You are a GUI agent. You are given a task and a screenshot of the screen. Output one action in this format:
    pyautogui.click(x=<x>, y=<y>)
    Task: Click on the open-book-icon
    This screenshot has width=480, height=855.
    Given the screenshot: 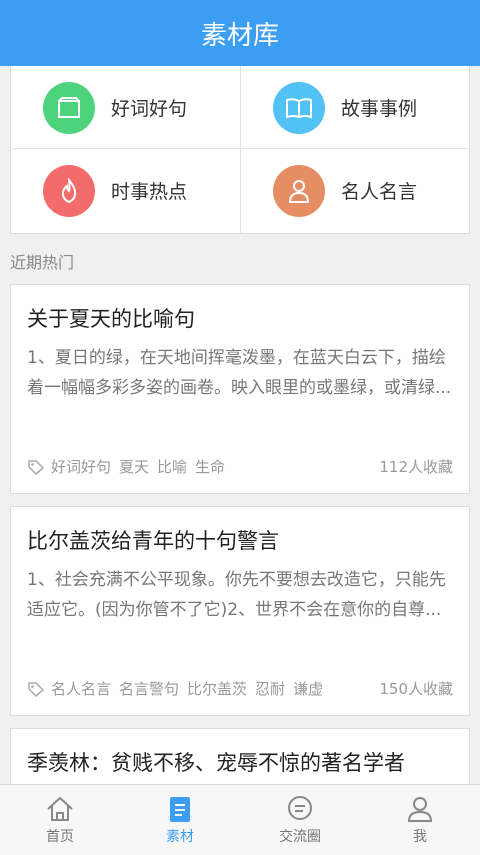 What is the action you would take?
    pyautogui.click(x=299, y=107)
    